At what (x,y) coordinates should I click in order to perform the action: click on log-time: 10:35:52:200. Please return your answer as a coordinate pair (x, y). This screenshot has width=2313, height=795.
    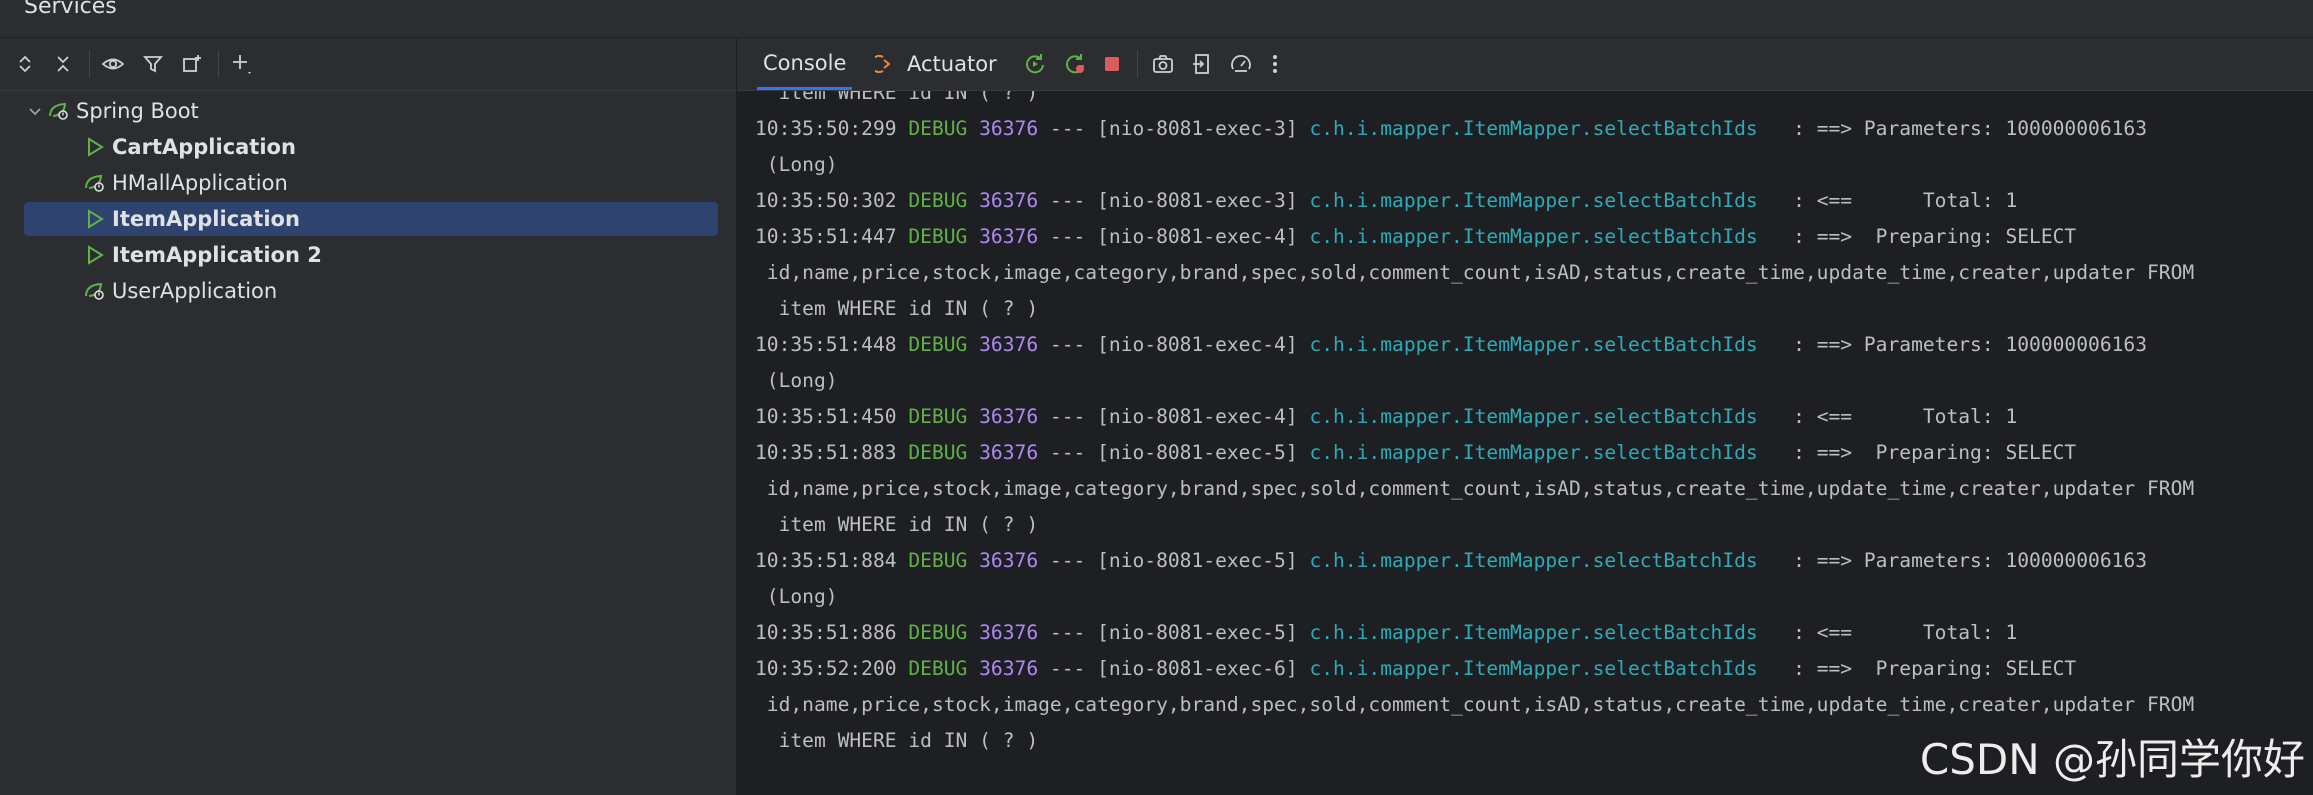
    Looking at the image, I should click on (826, 668).